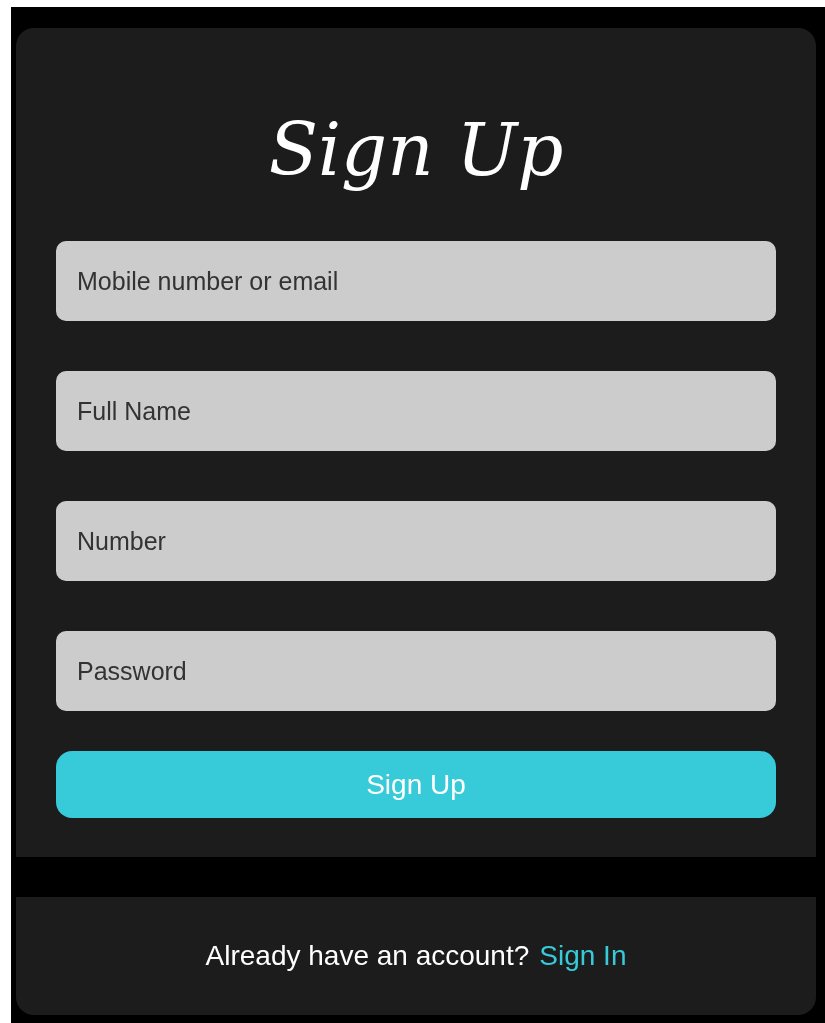 The height and width of the screenshot is (1023, 825). Describe the element at coordinates (367, 956) in the screenshot. I see `account-prompt: Already have an account?` at that location.